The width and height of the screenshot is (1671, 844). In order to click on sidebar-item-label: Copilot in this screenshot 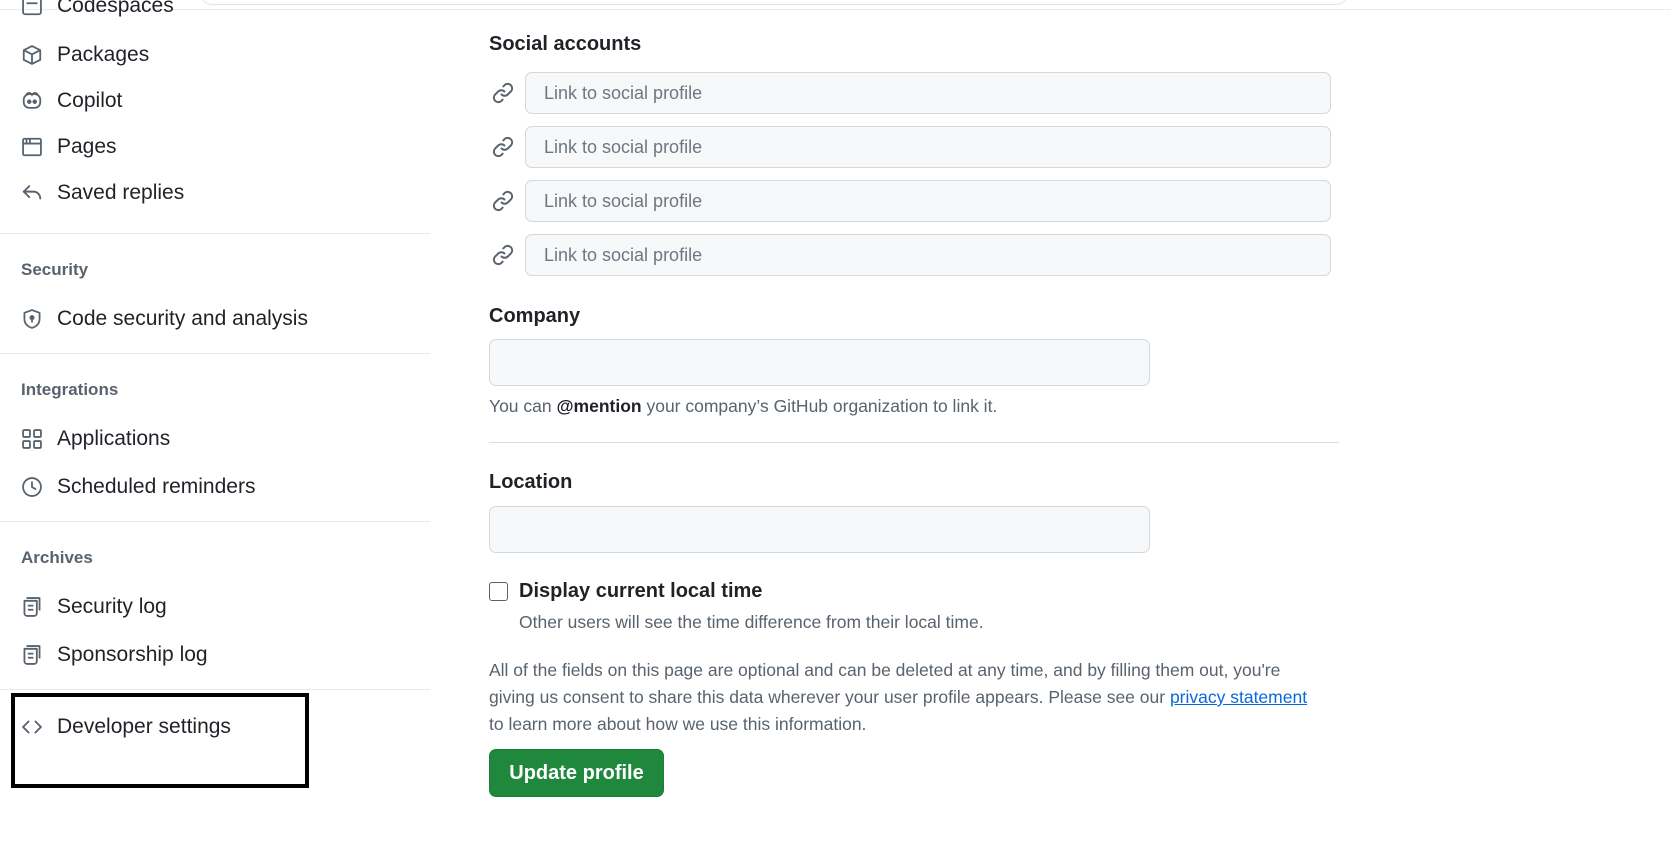, I will do `click(90, 100)`.